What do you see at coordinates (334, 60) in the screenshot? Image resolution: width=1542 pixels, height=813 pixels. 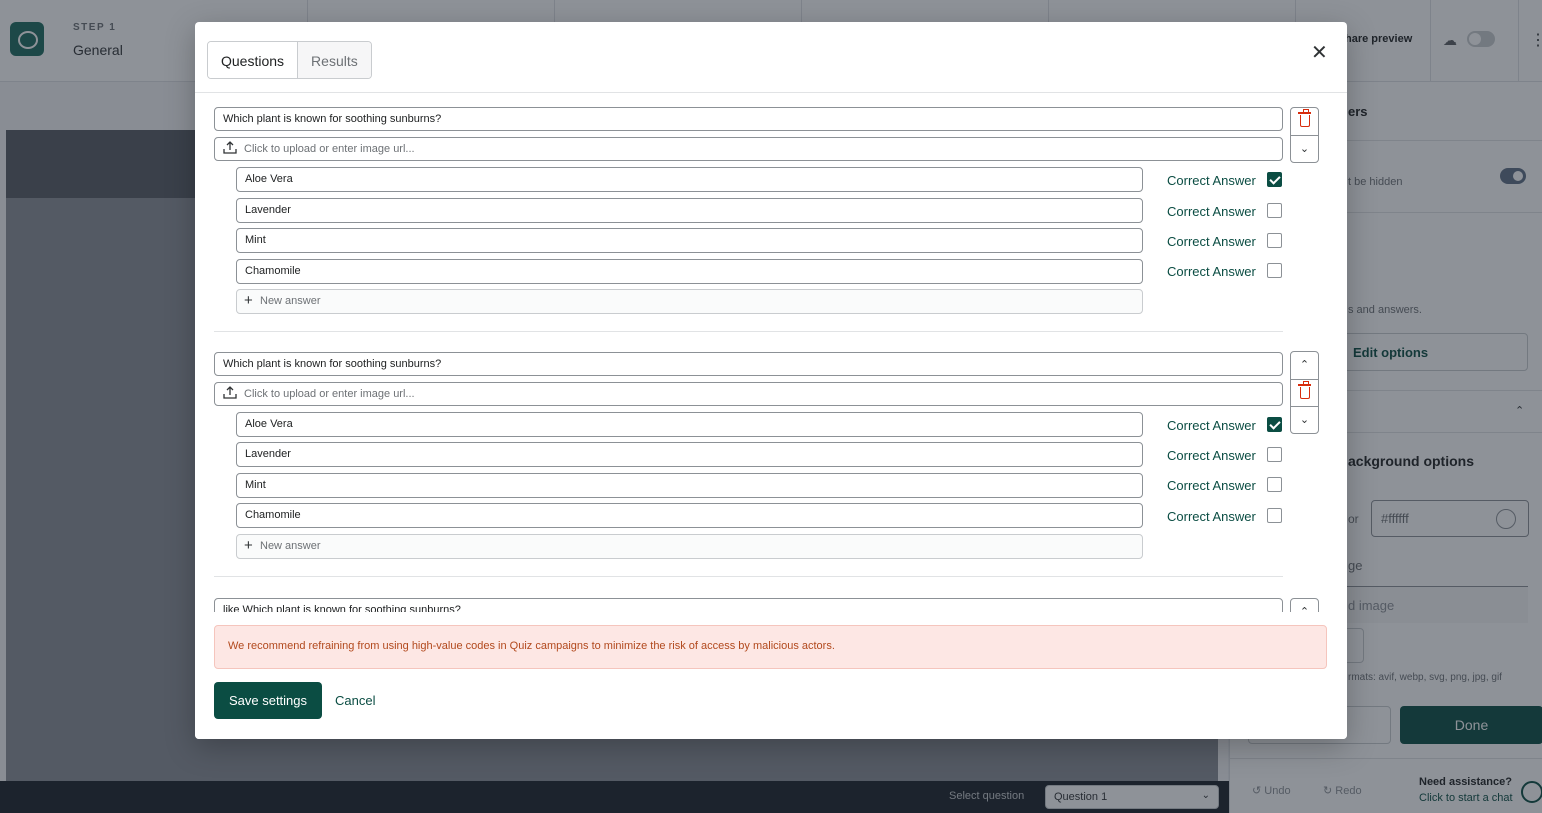 I see `tab-results: Results` at bounding box center [334, 60].